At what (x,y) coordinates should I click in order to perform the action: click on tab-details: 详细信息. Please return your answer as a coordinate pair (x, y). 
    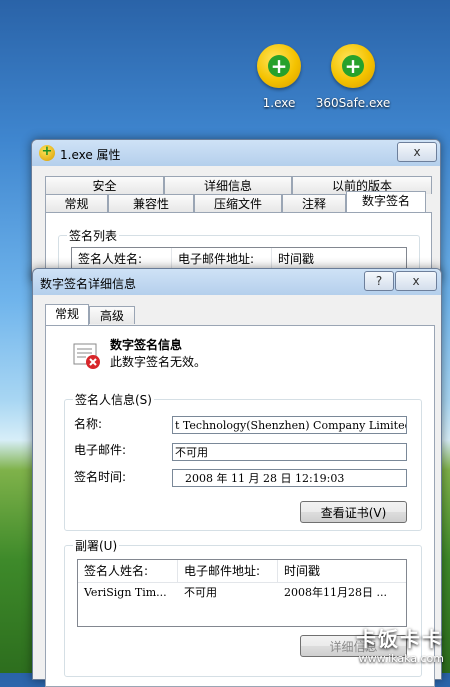
    Looking at the image, I should click on (228, 185).